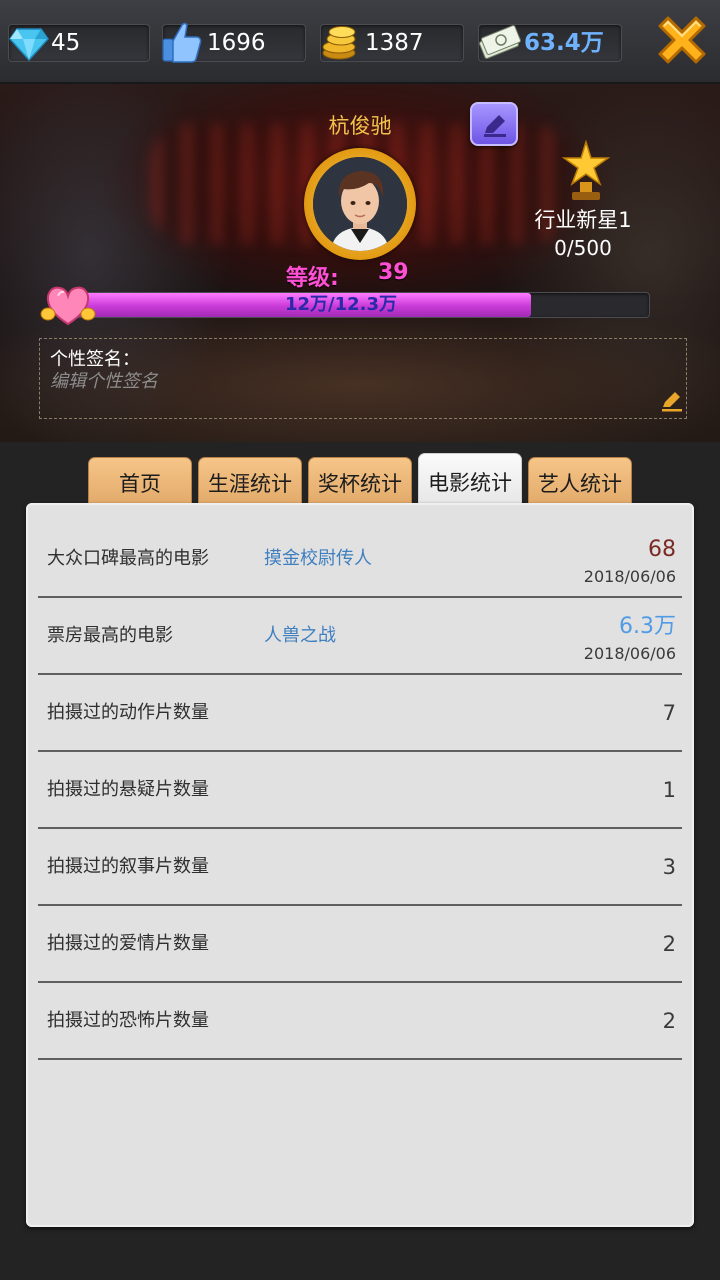 This screenshot has width=720, height=1280. I want to click on movie-link: 人兽之战, so click(300, 636).